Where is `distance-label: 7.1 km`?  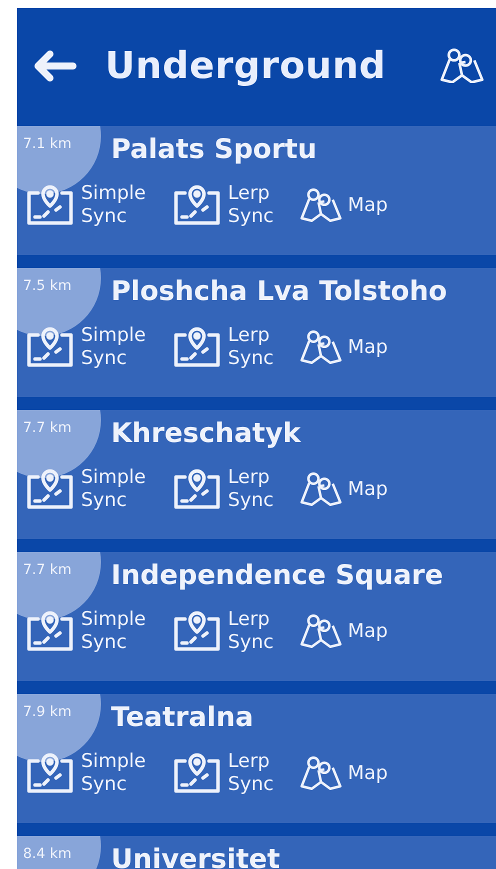 distance-label: 7.1 km is located at coordinates (47, 144).